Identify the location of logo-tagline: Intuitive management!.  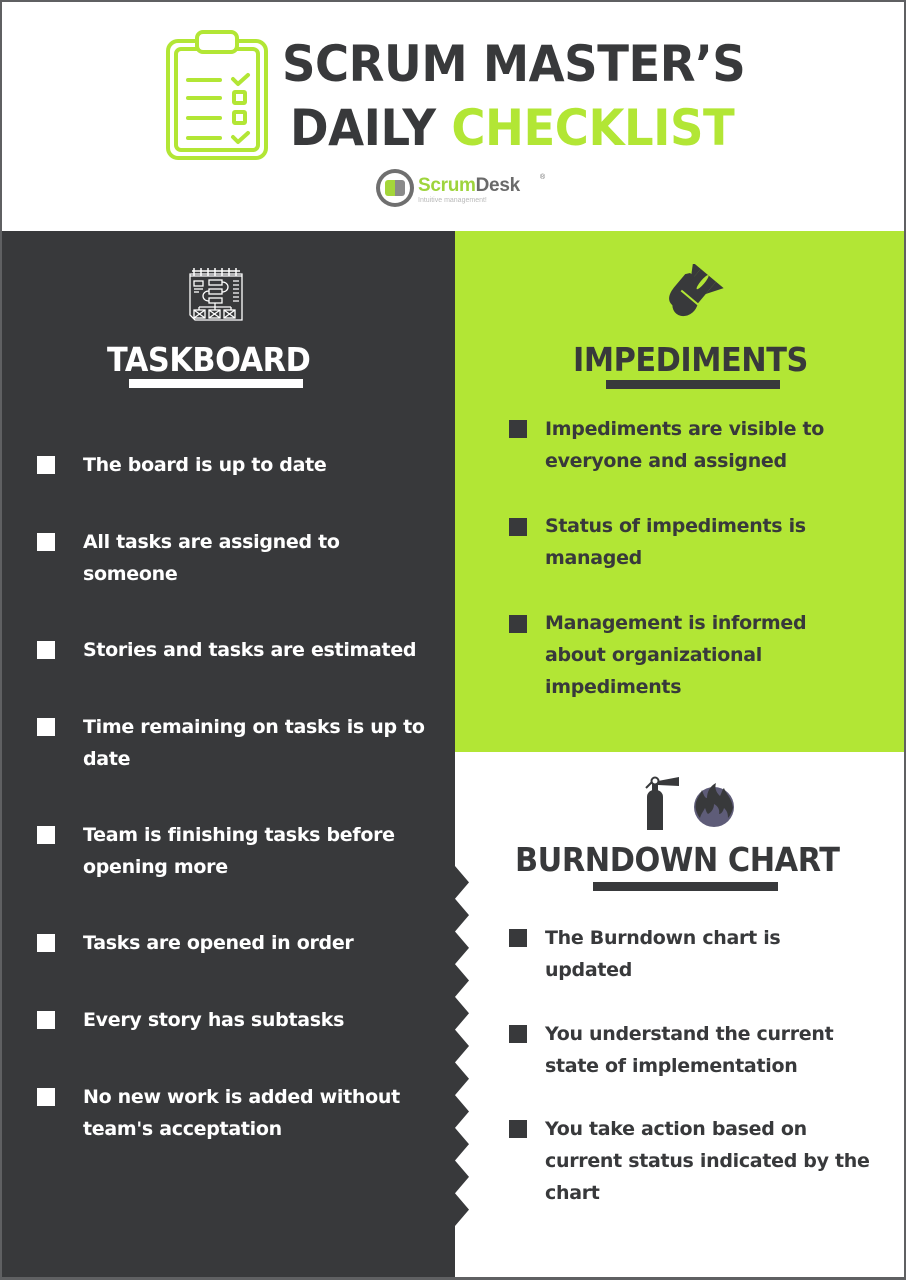
(452, 200).